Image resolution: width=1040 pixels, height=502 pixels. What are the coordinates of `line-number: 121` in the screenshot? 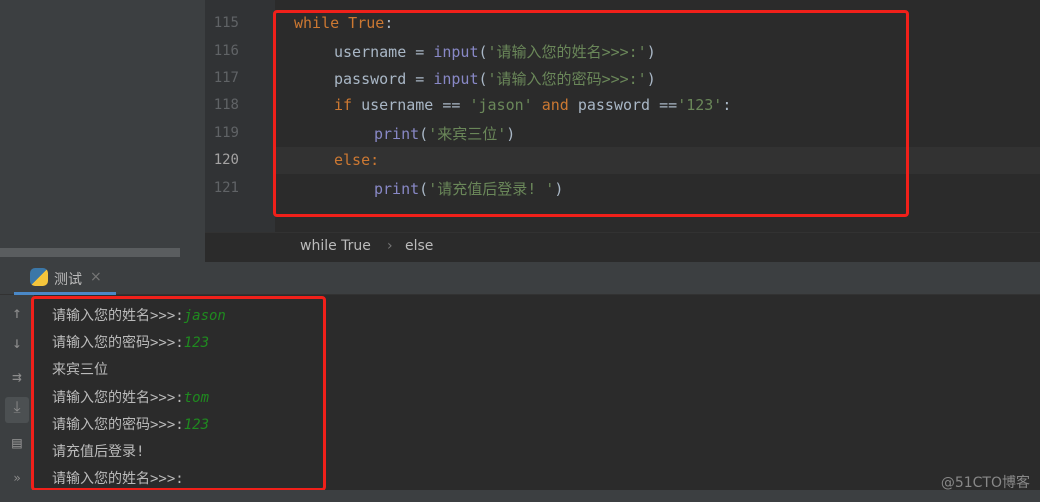 It's located at (226, 188).